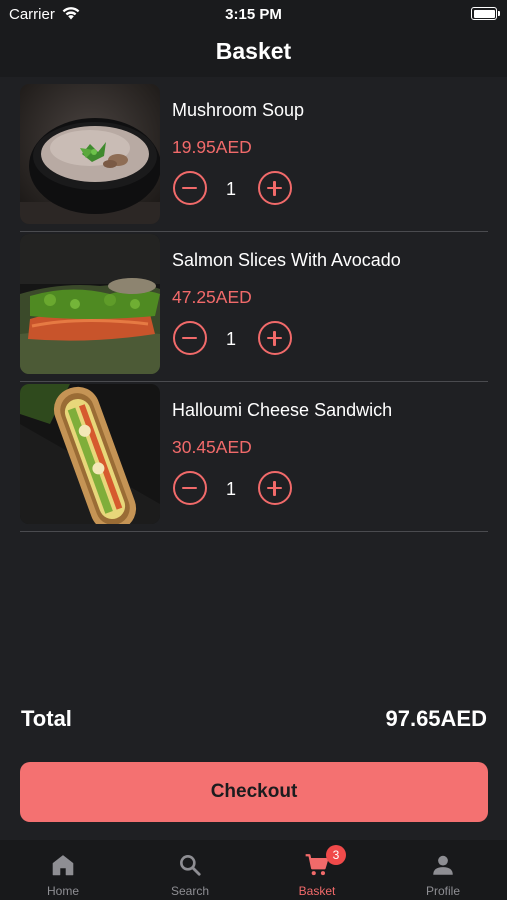  I want to click on tab-label: Profile, so click(442, 891).